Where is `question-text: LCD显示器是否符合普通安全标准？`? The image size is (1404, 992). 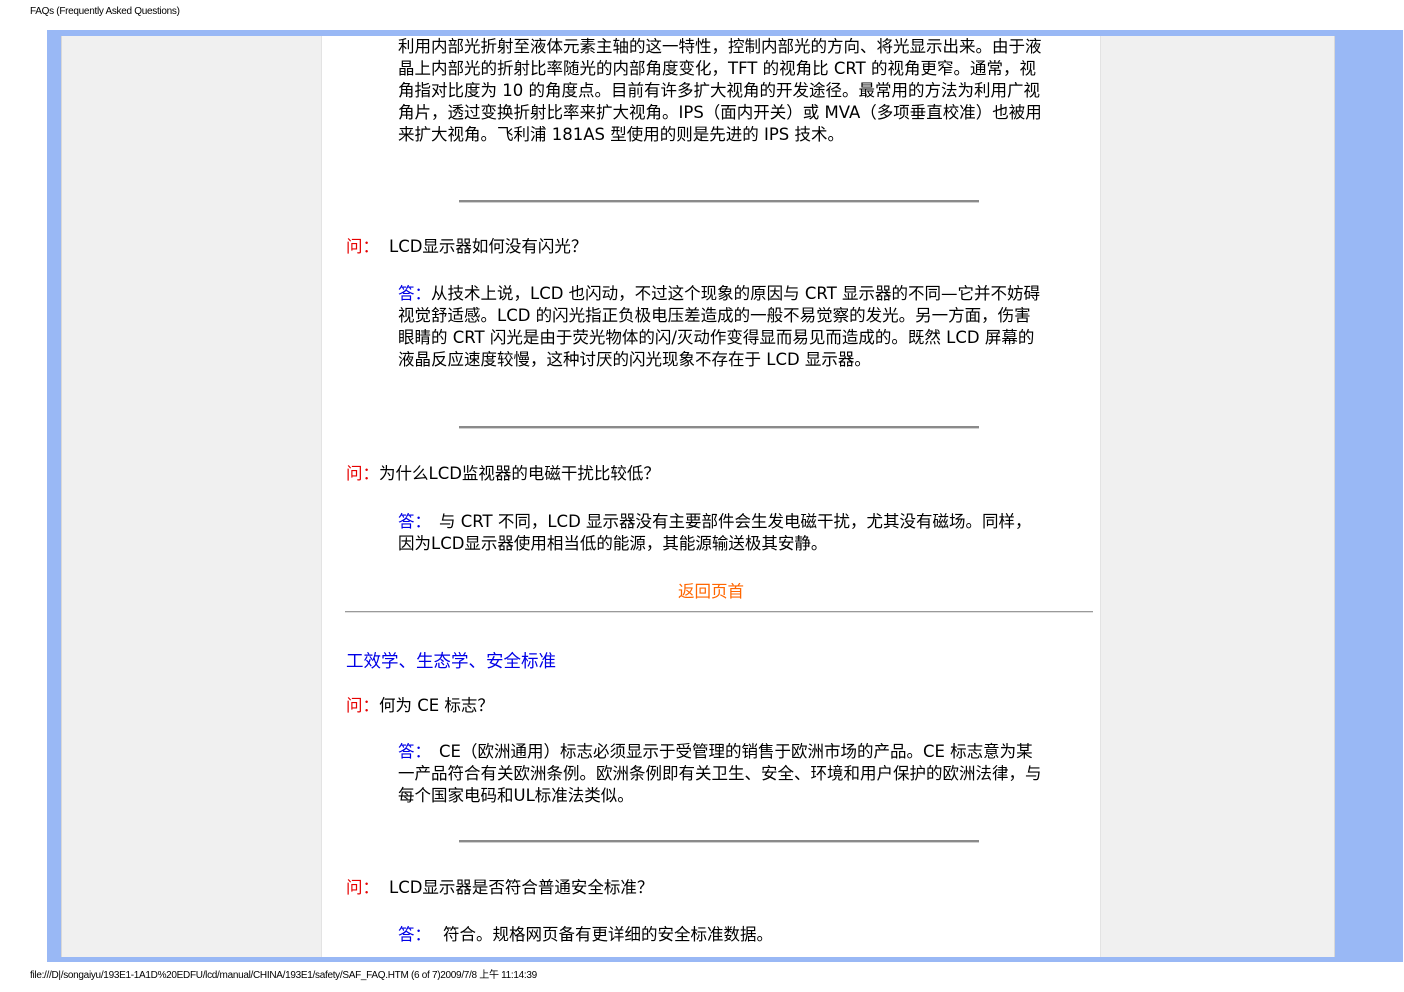 question-text: LCD显示器是否符合普通安全标准？ is located at coordinates (521, 887).